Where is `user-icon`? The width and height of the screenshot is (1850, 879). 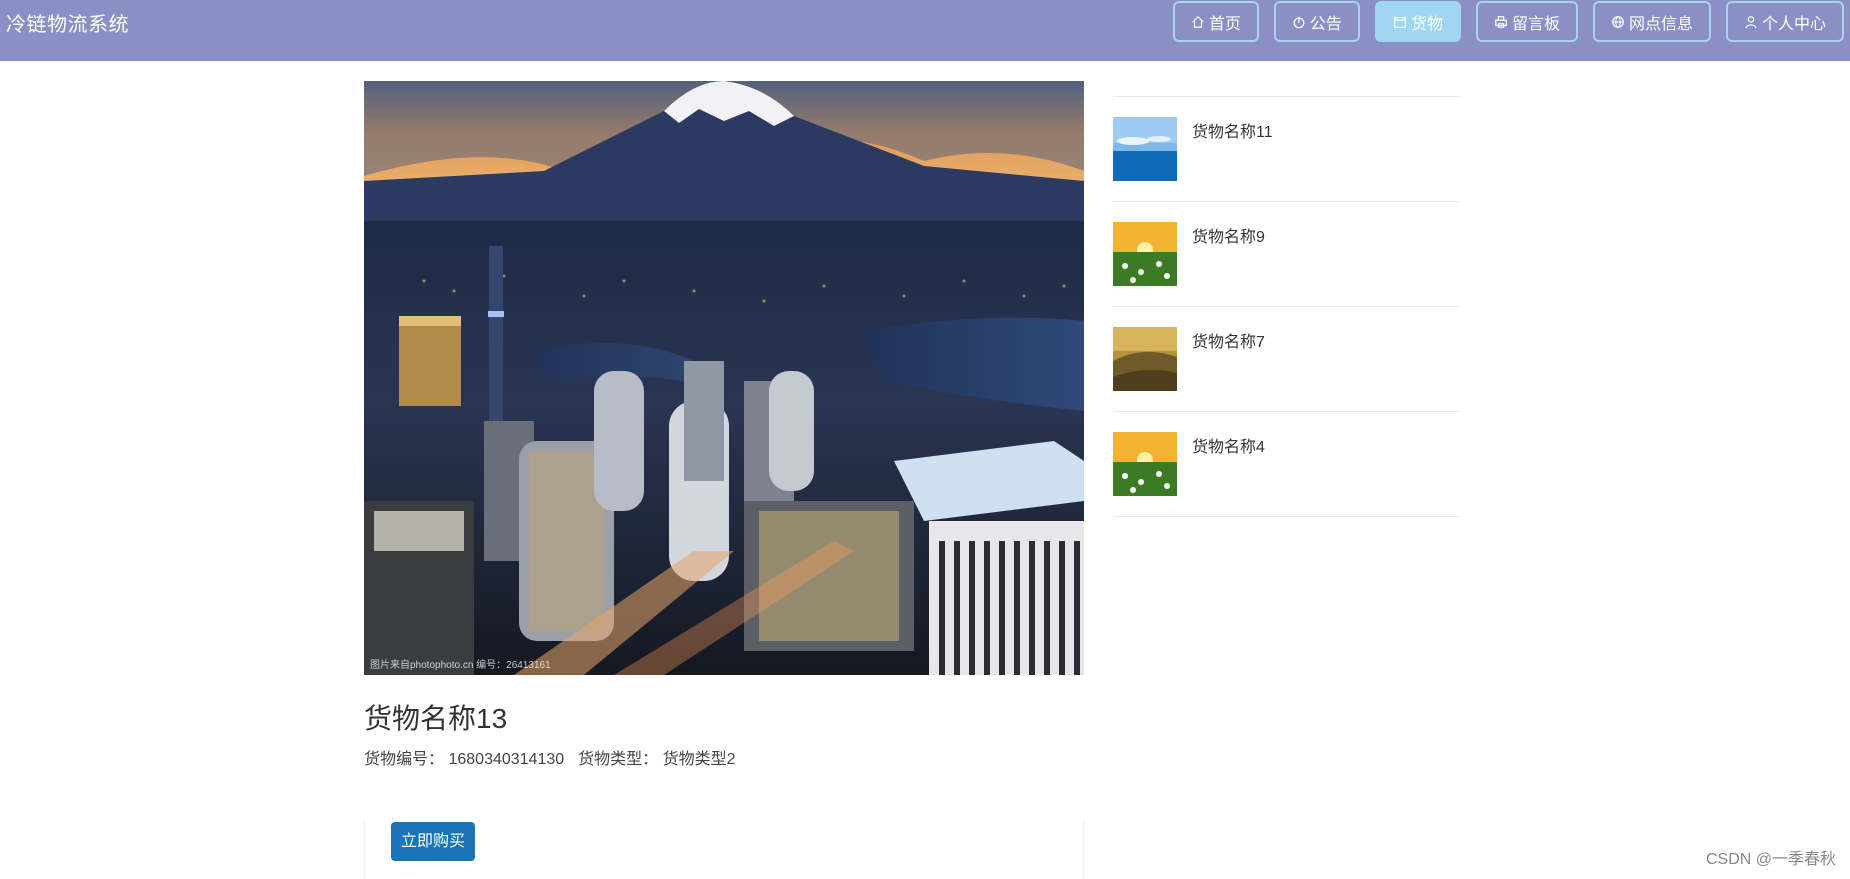 user-icon is located at coordinates (1751, 21).